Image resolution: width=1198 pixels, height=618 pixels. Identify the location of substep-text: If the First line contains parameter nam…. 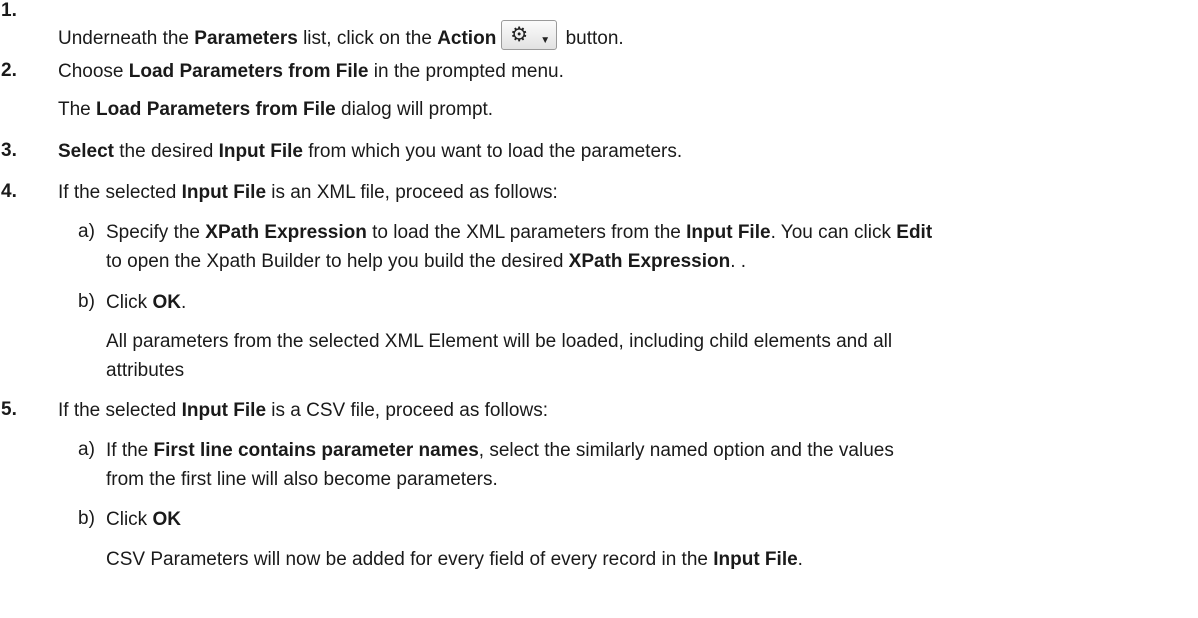
(500, 450).